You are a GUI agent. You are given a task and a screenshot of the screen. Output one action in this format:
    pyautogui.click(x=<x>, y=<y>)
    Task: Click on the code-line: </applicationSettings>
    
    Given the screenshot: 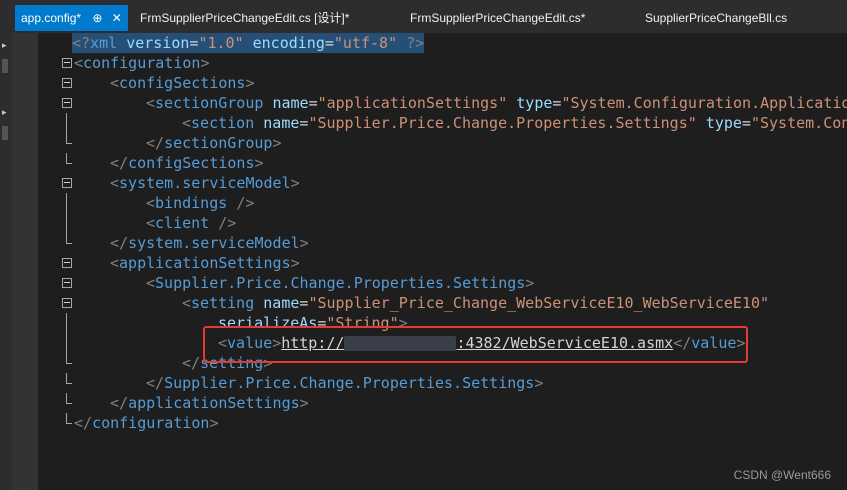 What is the action you would take?
    pyautogui.click(x=442, y=403)
    